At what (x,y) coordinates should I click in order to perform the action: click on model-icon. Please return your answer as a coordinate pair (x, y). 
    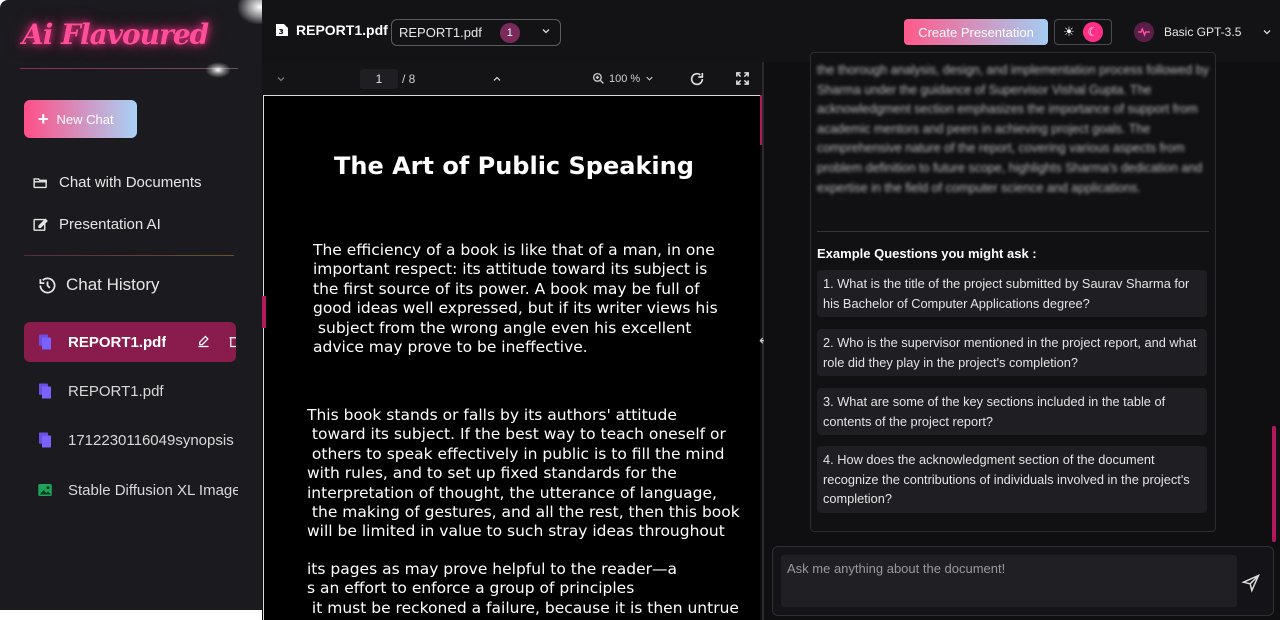
    Looking at the image, I should click on (1144, 32).